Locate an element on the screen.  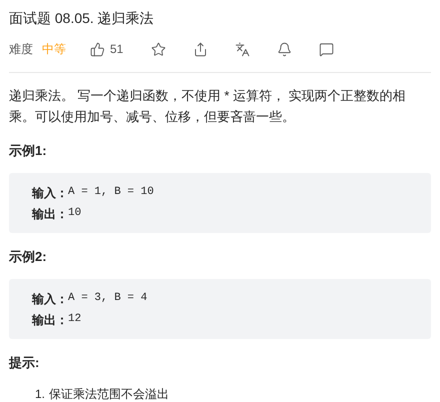
favorite-button is located at coordinates (158, 49).